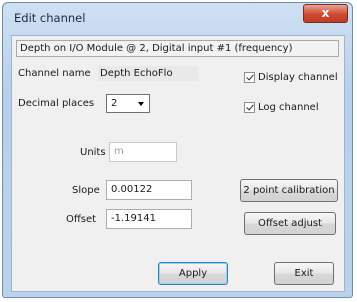 The image size is (357, 302). What do you see at coordinates (56, 103) in the screenshot?
I see `decimal-places-label: Decimal places` at bounding box center [56, 103].